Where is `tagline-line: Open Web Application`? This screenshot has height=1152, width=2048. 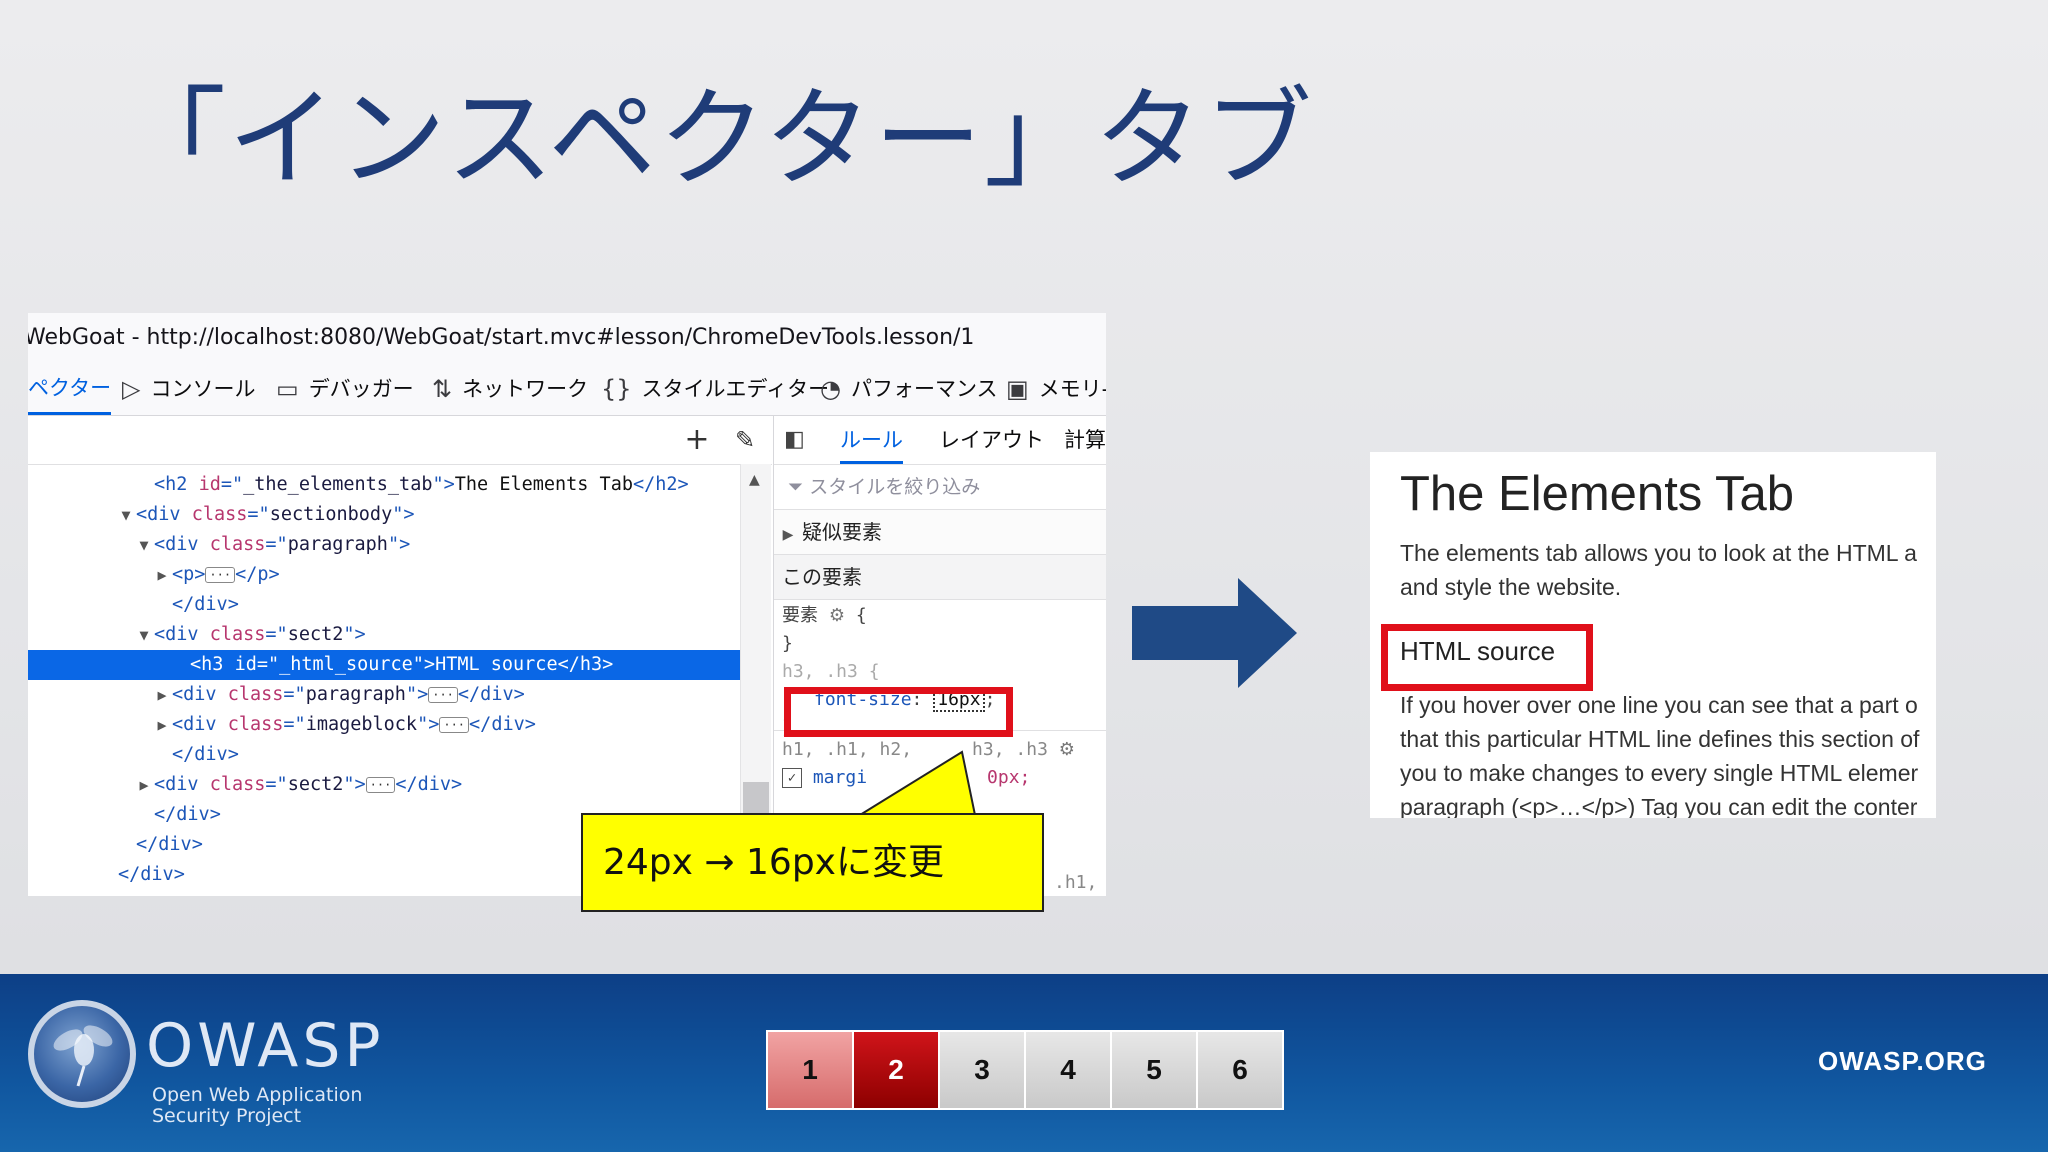 tagline-line: Open Web Application is located at coordinates (257, 1095).